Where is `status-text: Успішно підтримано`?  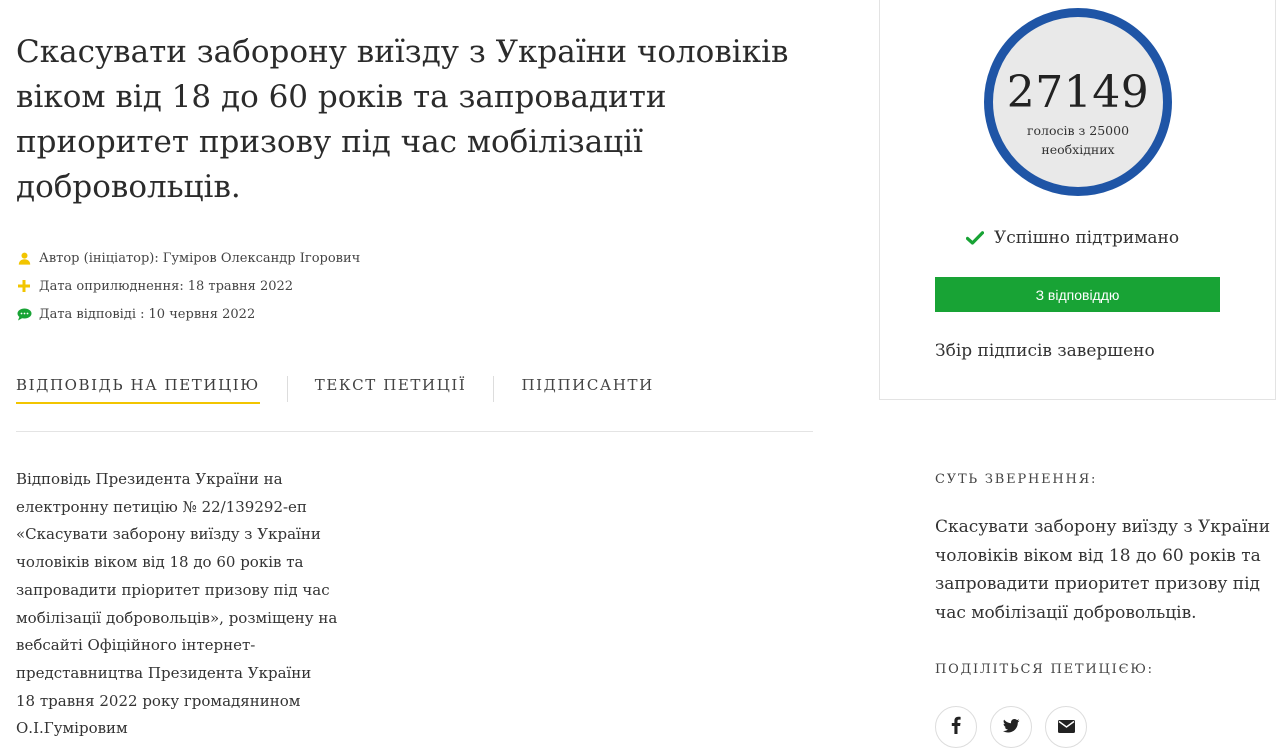
status-text: Успішно підтримано is located at coordinates (1087, 238).